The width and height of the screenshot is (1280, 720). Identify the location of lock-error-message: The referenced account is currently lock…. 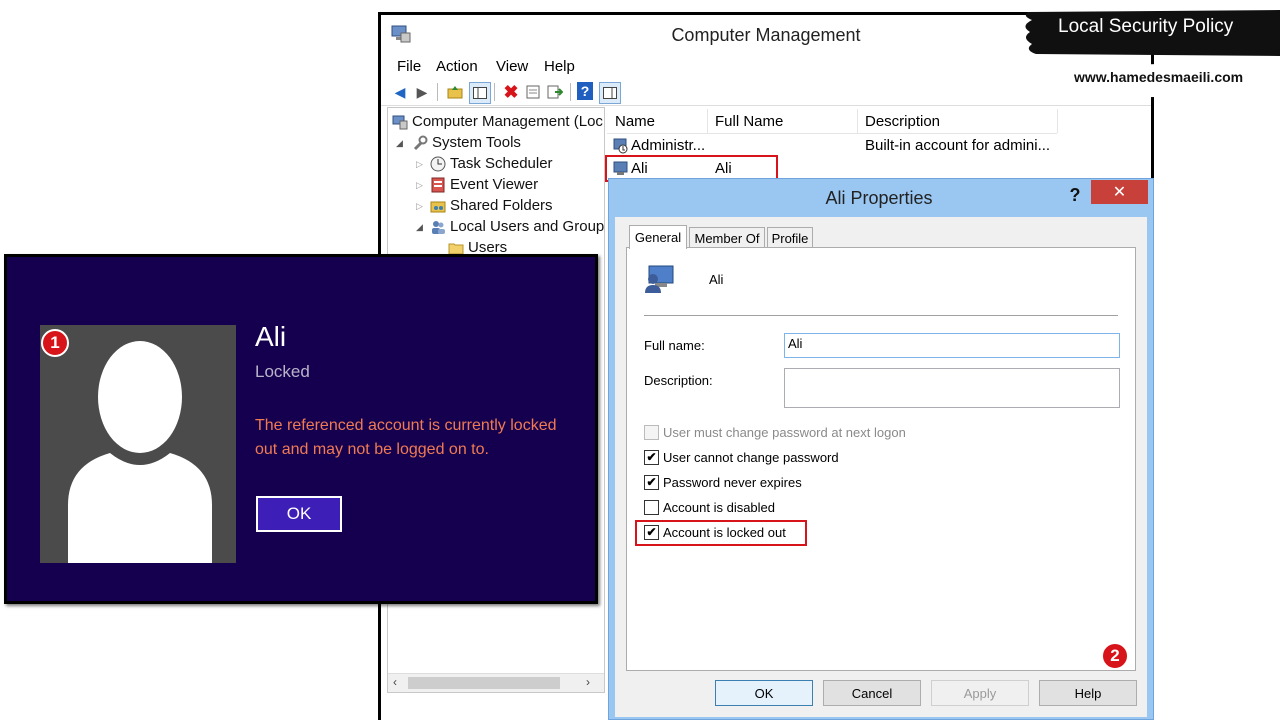
(406, 437).